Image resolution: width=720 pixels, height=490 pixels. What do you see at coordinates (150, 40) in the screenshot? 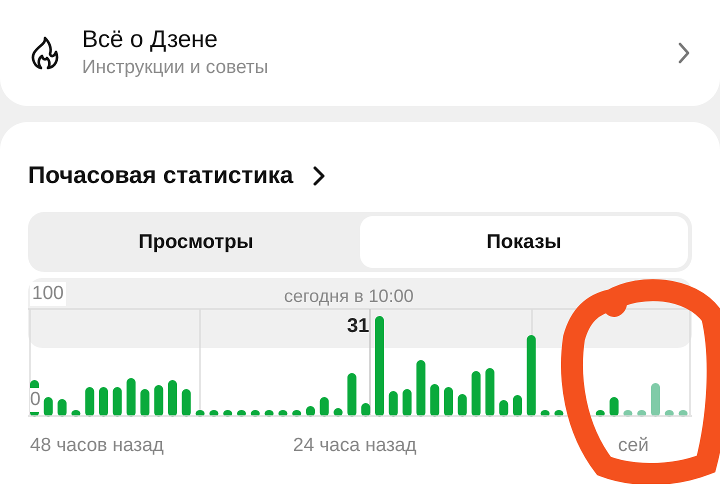
I see `card-title: Всё о Дзене` at bounding box center [150, 40].